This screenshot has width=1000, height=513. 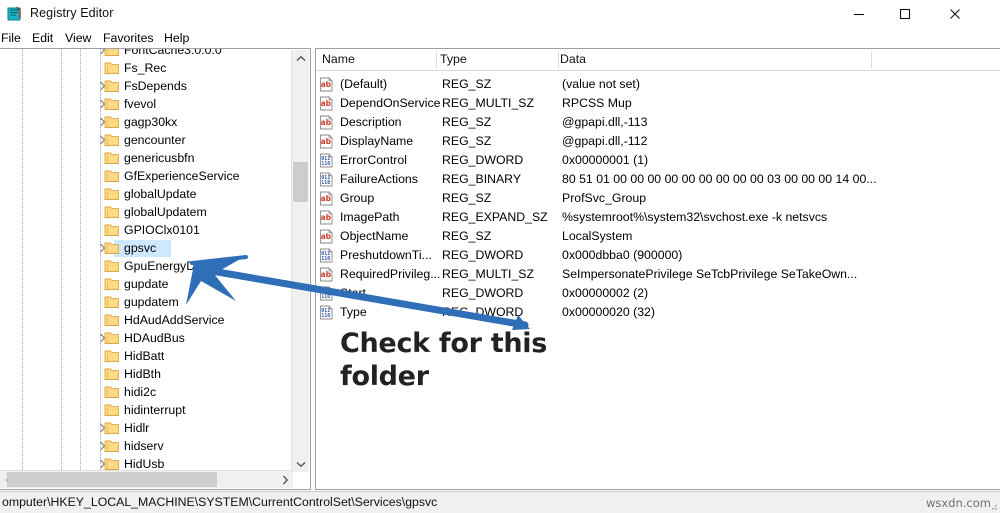 I want to click on scroll-right-button, so click(x=284, y=479).